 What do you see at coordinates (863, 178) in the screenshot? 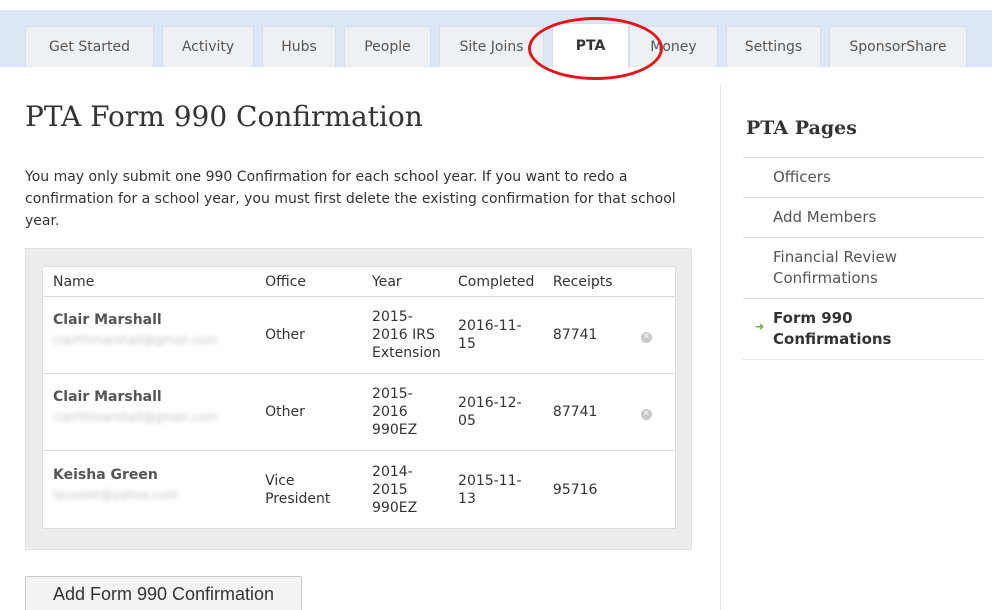
I see `sidebar-item-officers: Officers` at bounding box center [863, 178].